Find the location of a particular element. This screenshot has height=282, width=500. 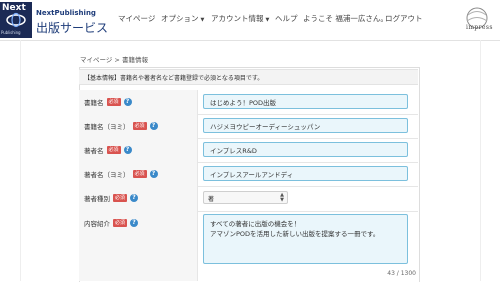

label-cell: 著者名（ヨミ） 必須 ? is located at coordinates (138, 174).